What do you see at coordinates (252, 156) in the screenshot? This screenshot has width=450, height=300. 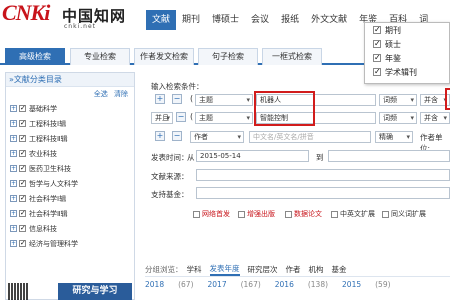 I see `date-from-input: 2015-05-14` at bounding box center [252, 156].